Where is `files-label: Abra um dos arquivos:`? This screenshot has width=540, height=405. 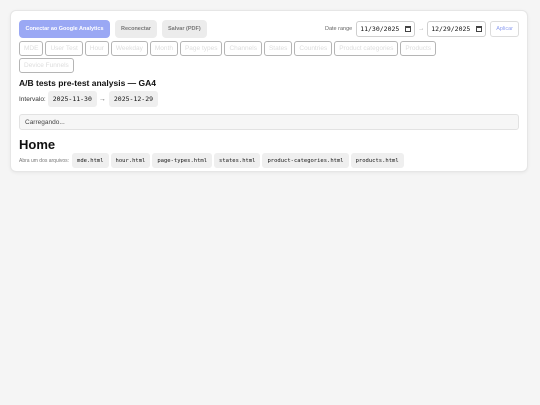 files-label: Abra um dos arquivos: is located at coordinates (44, 160).